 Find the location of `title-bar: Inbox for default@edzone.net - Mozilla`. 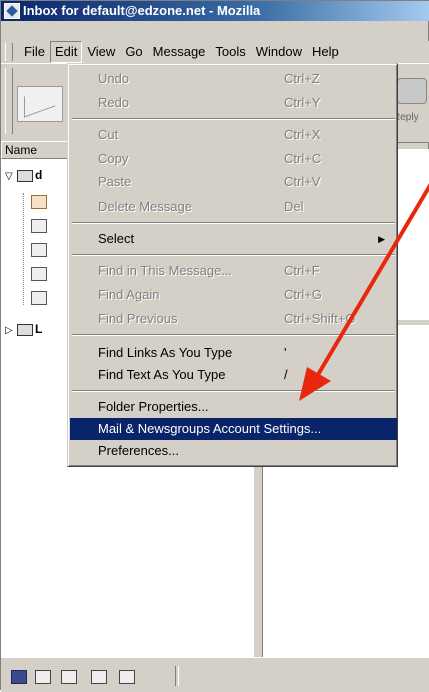

title-bar: Inbox for default@edzone.net - Mozilla is located at coordinates (215, 11).